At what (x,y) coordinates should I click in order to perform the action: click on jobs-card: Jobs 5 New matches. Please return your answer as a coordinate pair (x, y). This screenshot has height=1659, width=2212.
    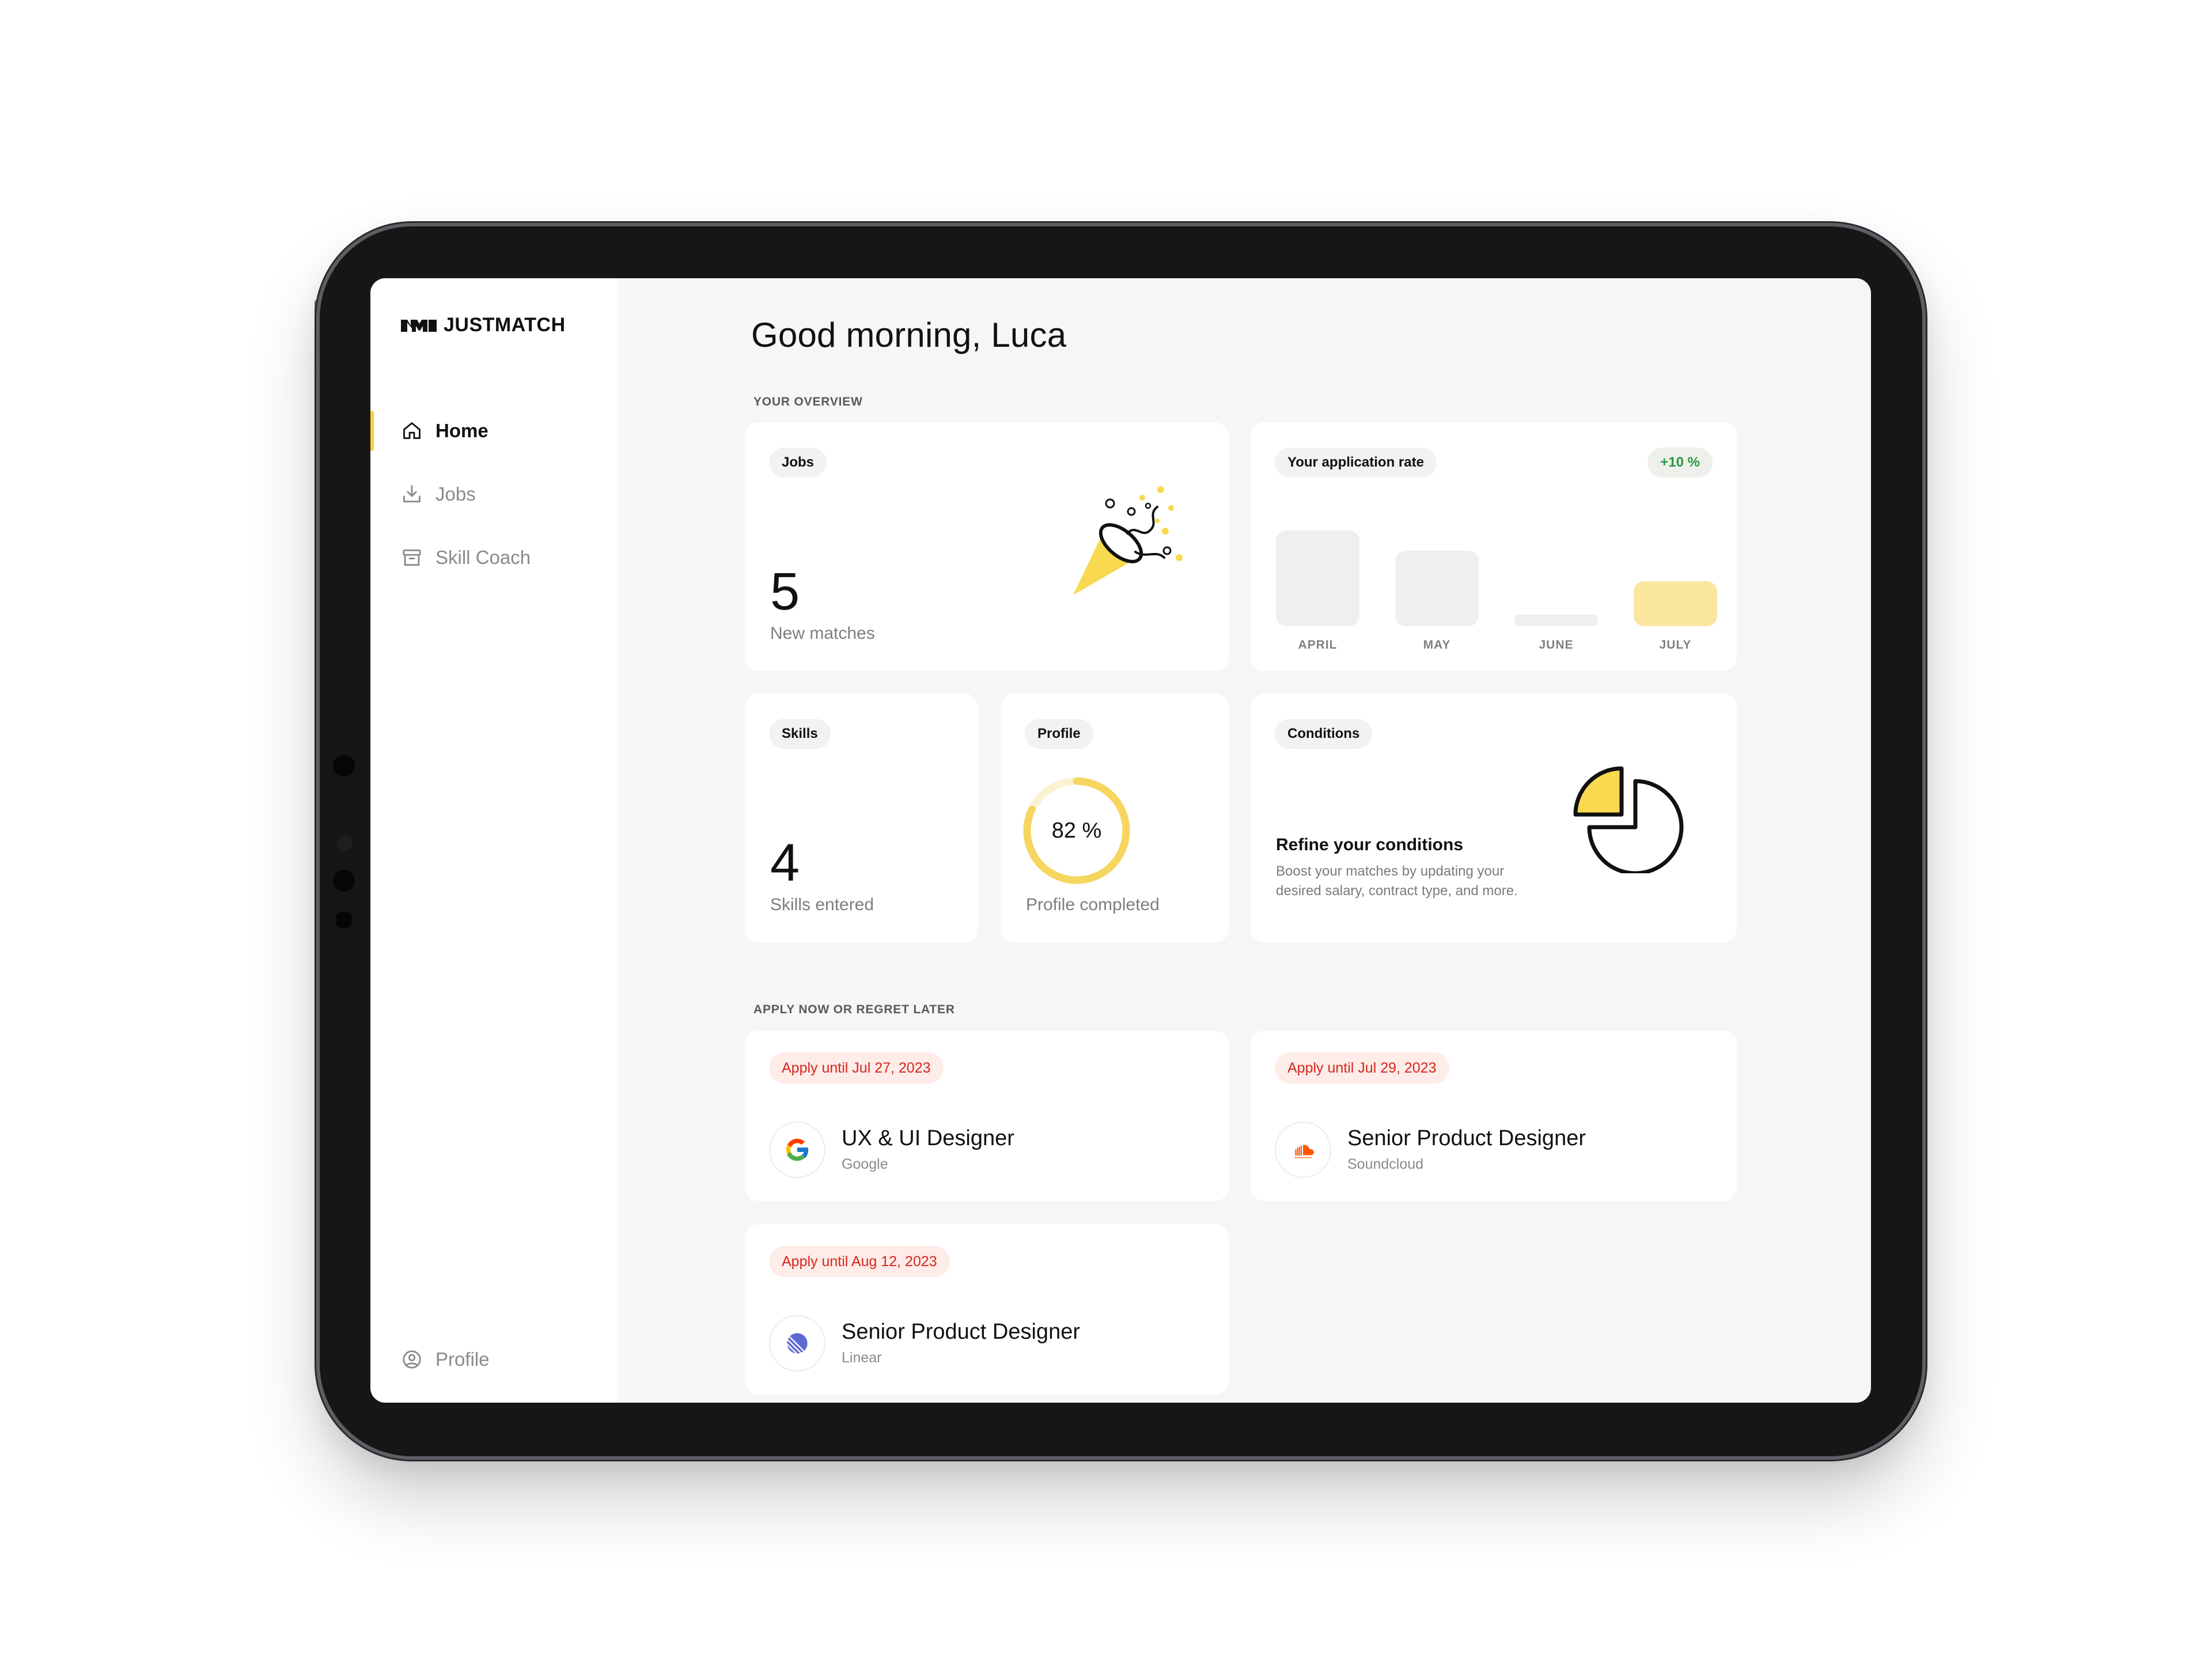
    Looking at the image, I should click on (987, 546).